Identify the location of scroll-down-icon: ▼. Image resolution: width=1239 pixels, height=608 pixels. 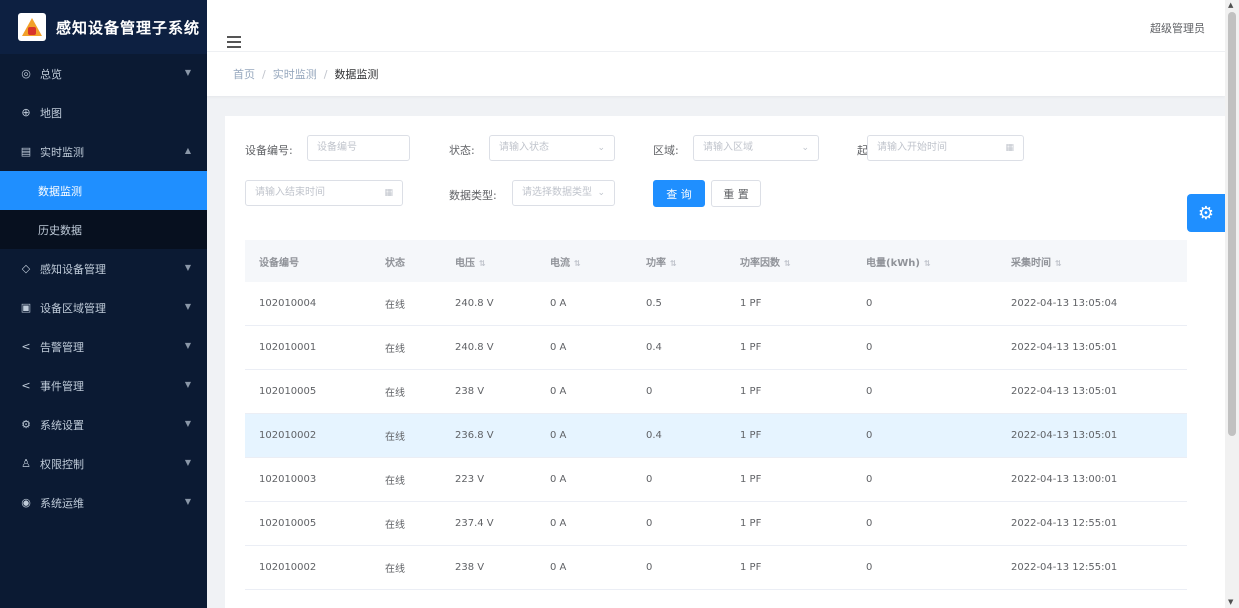
(1230, 602).